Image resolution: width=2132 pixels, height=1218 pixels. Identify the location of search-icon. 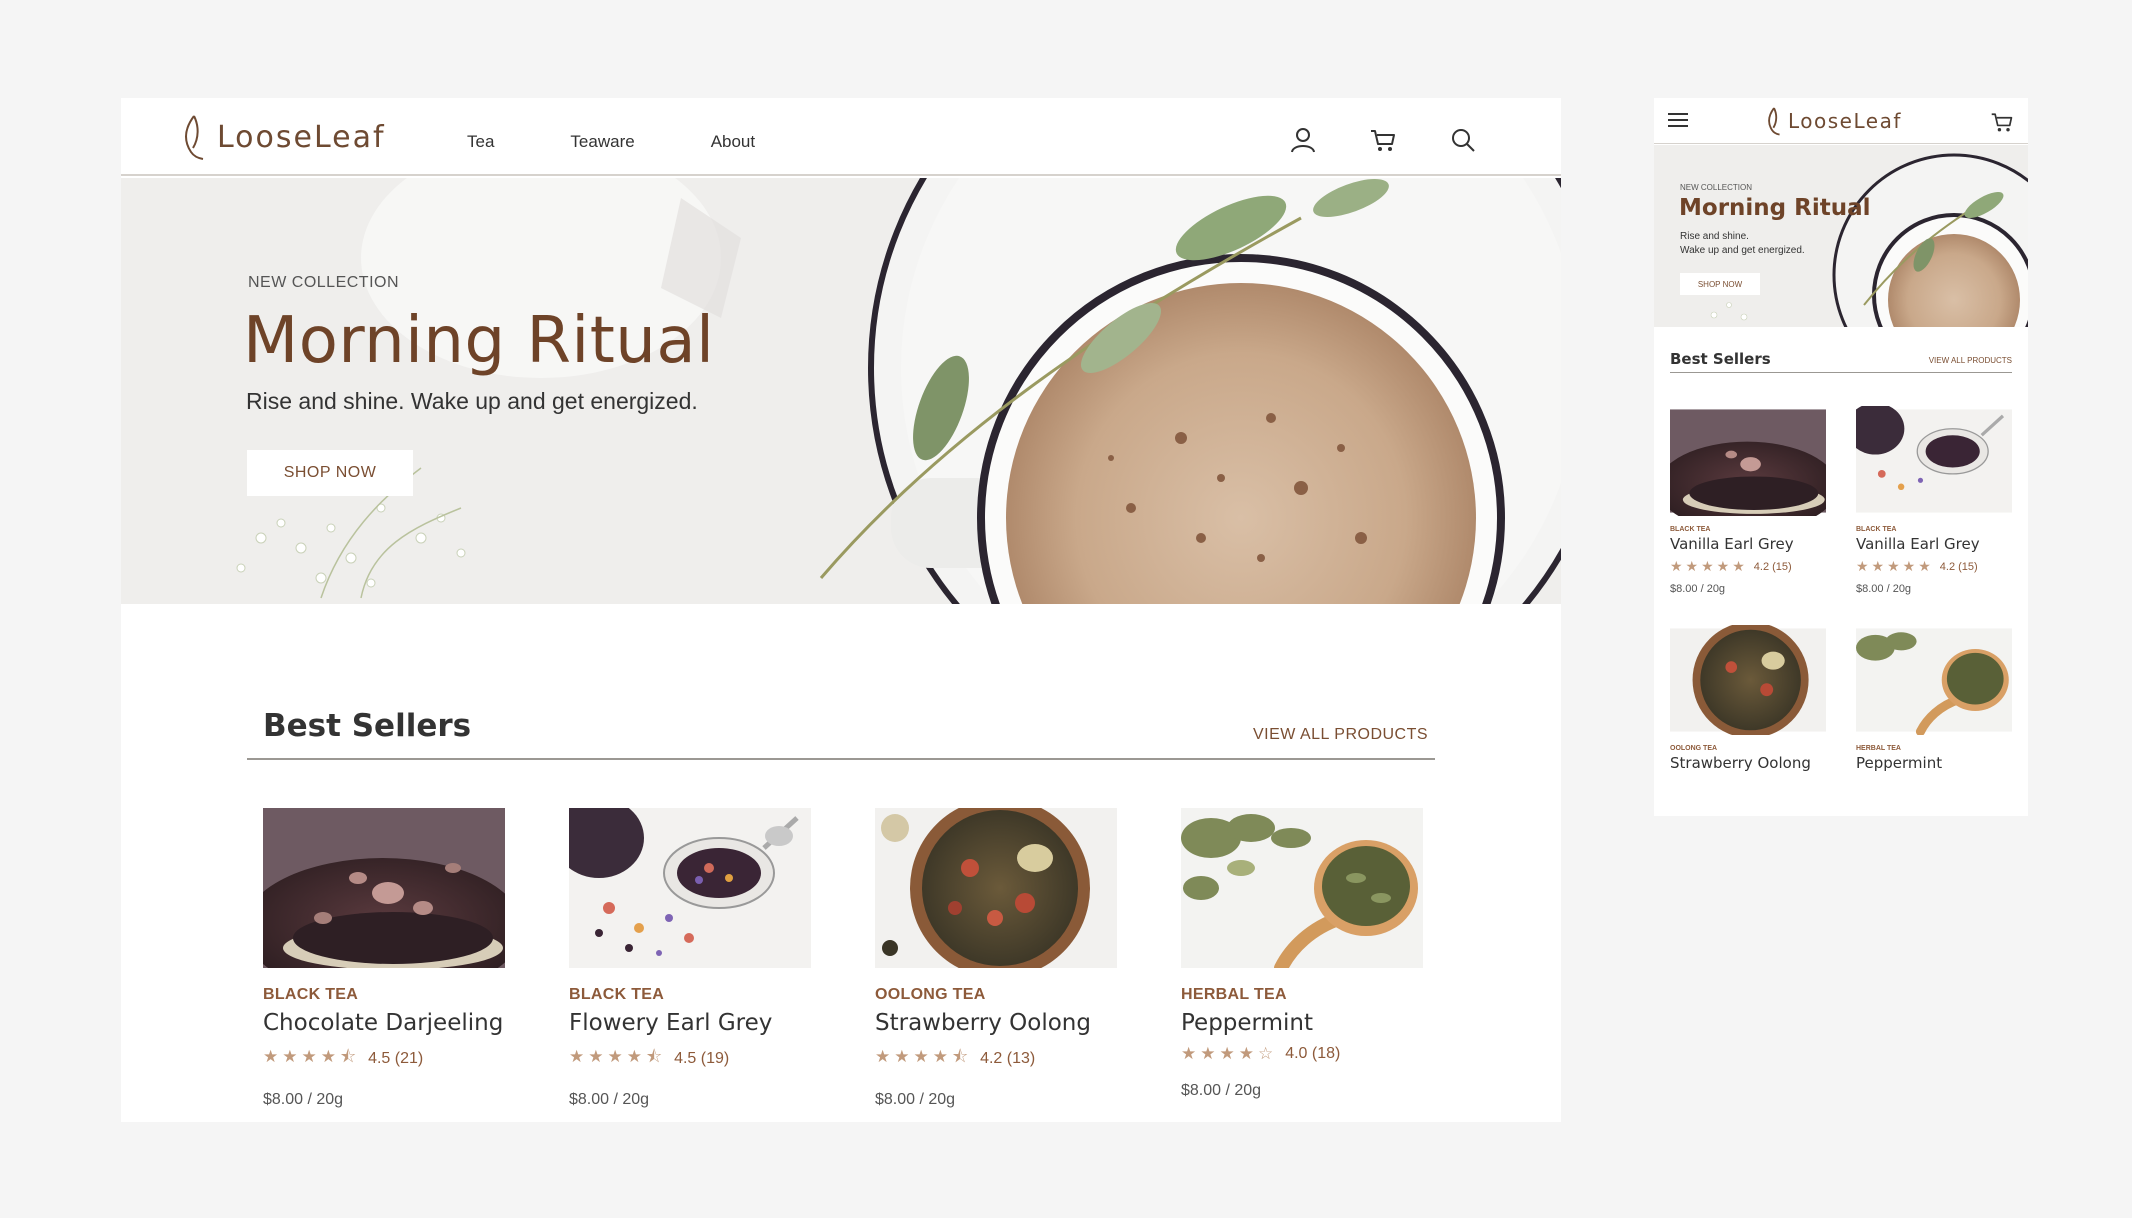
(1463, 140).